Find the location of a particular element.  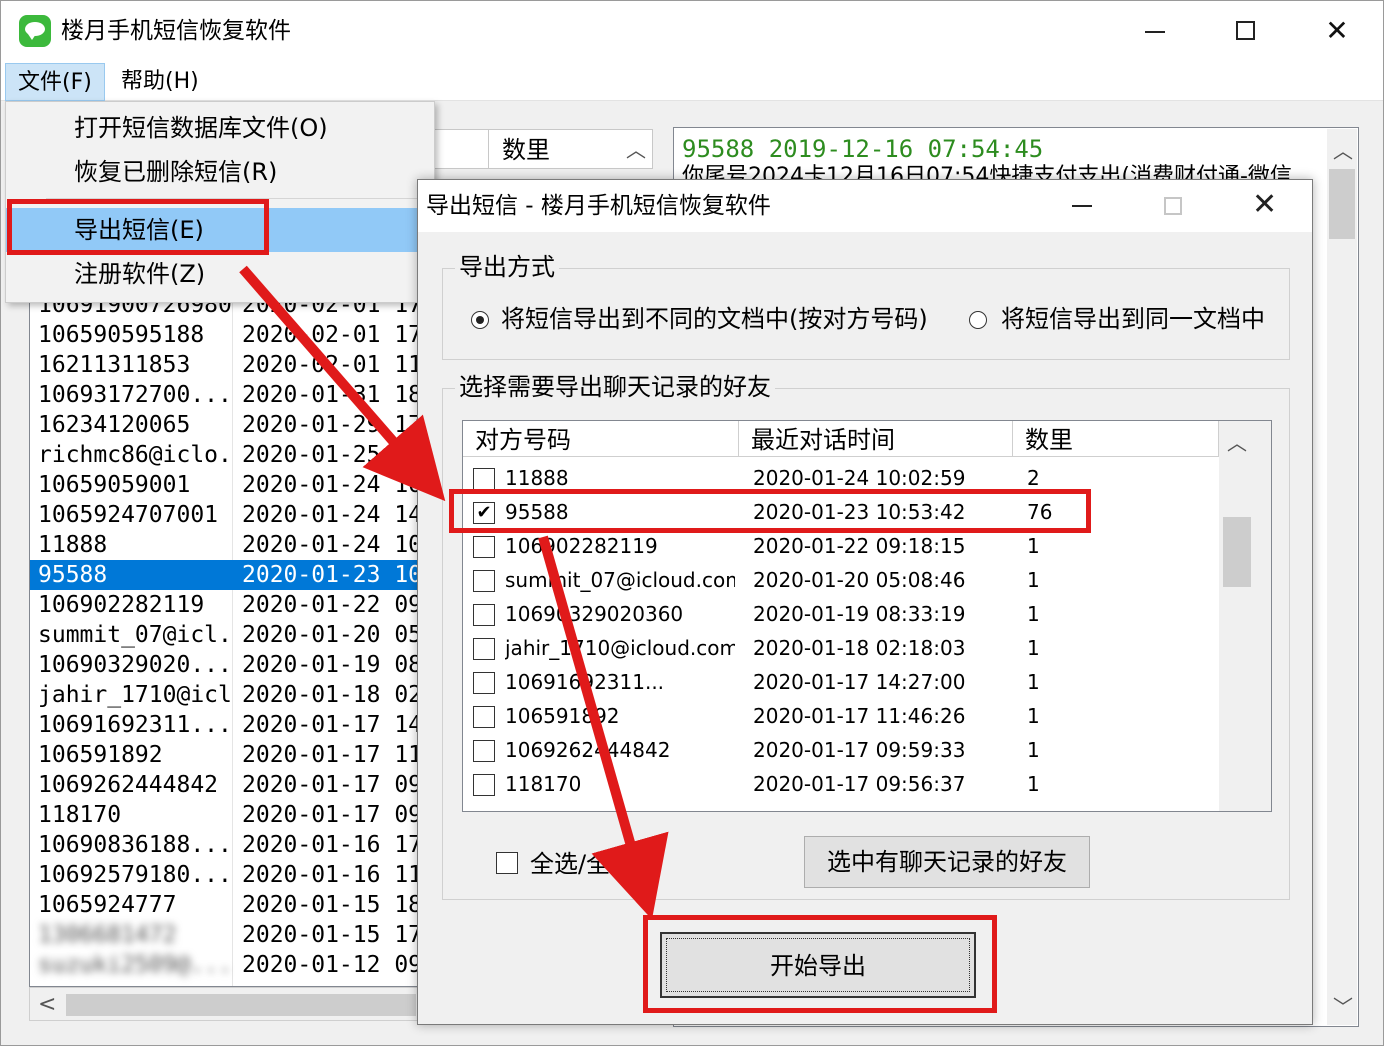

close-button: ✕ is located at coordinates (1337, 31).